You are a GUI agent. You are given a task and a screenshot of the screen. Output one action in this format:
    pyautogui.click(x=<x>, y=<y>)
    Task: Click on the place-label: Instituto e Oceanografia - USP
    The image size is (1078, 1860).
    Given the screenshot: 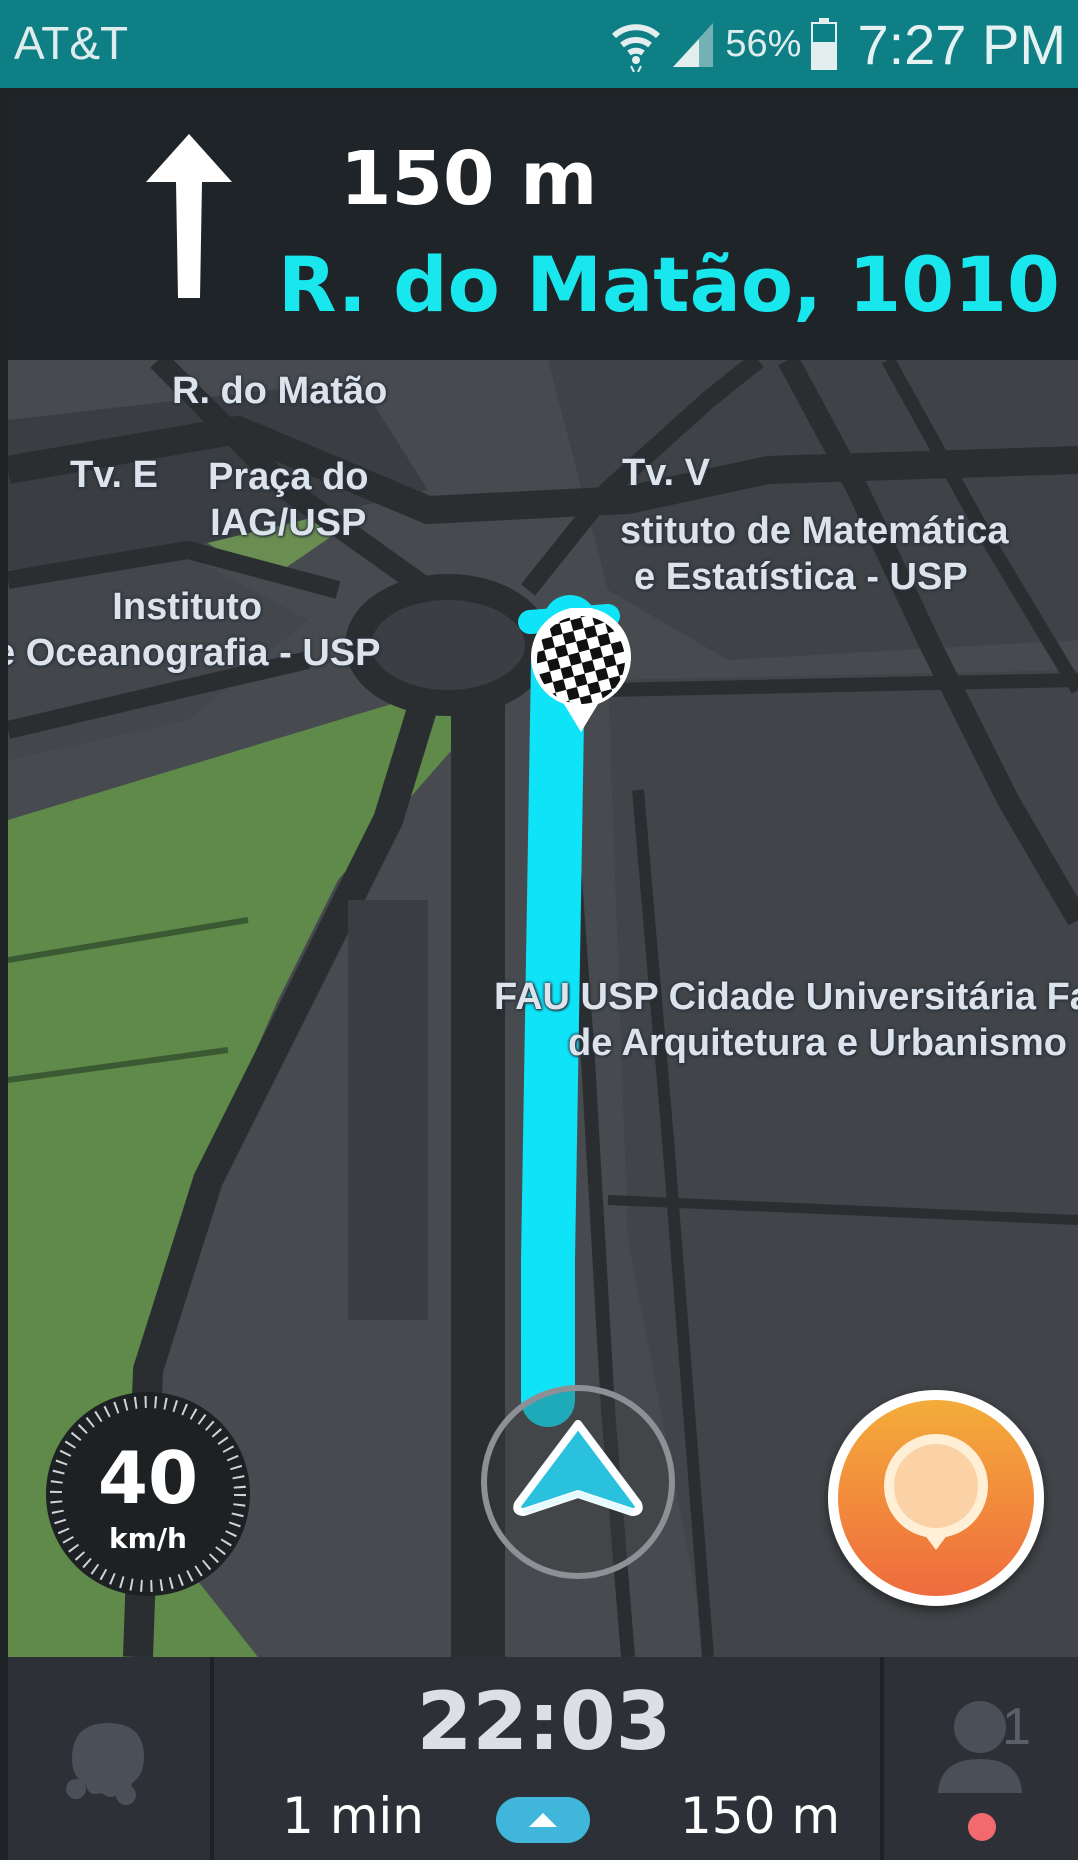 What is the action you would take?
    pyautogui.click(x=194, y=630)
    